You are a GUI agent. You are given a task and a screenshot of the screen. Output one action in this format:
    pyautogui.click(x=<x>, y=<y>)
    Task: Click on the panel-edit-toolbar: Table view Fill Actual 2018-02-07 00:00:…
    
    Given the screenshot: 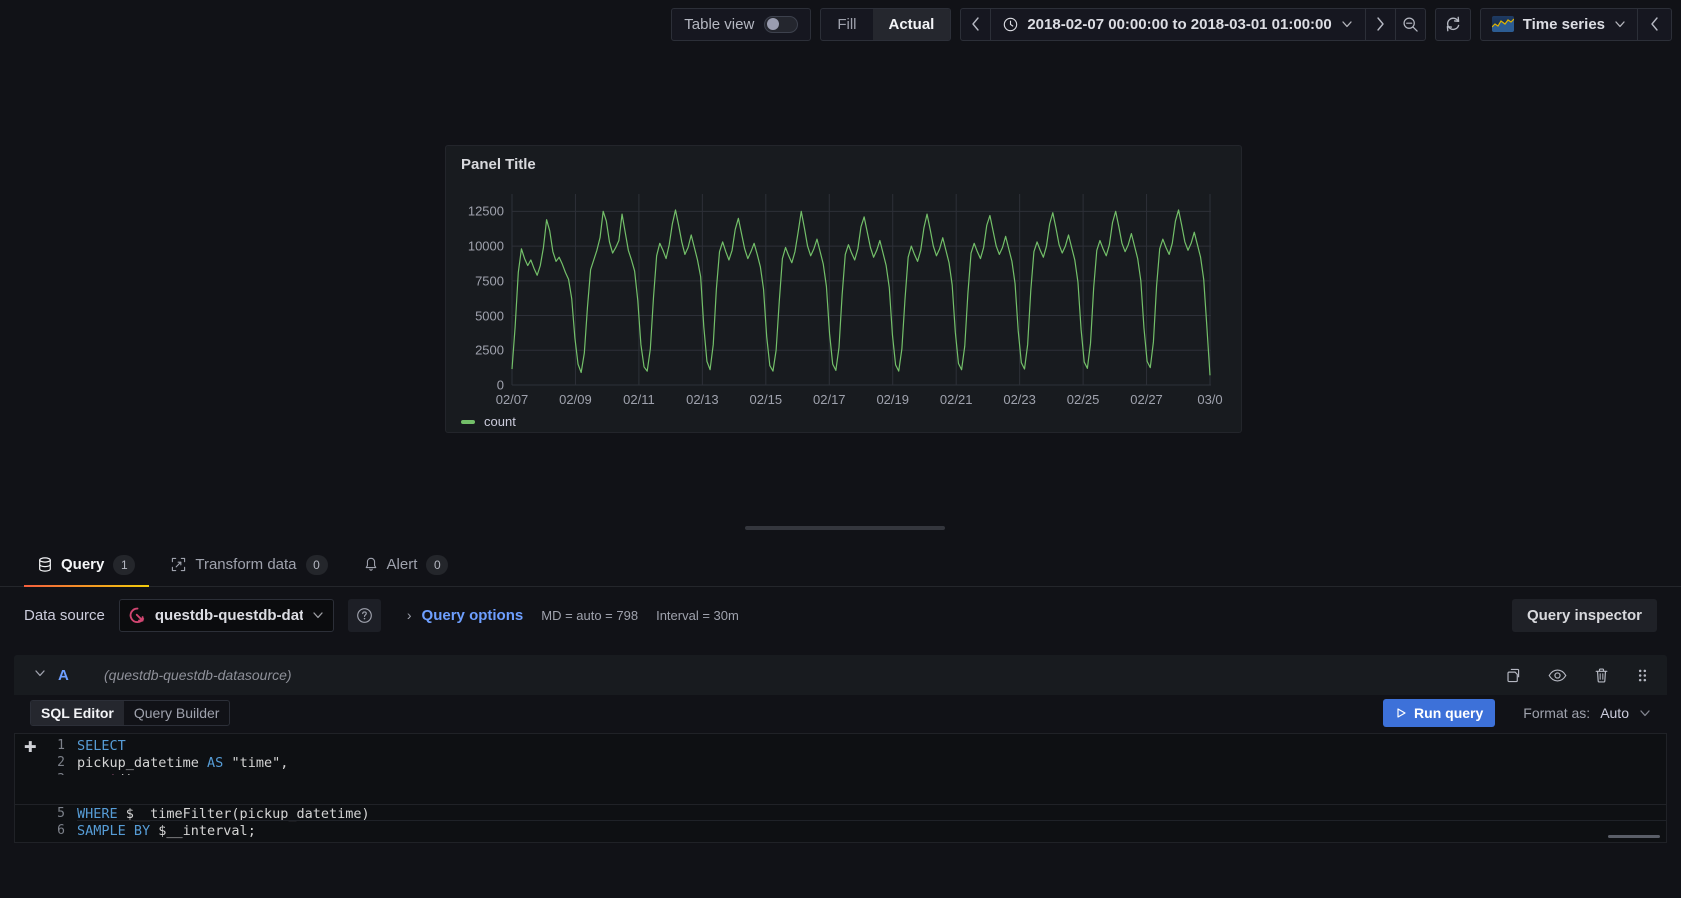 What is the action you would take?
    pyautogui.click(x=840, y=24)
    